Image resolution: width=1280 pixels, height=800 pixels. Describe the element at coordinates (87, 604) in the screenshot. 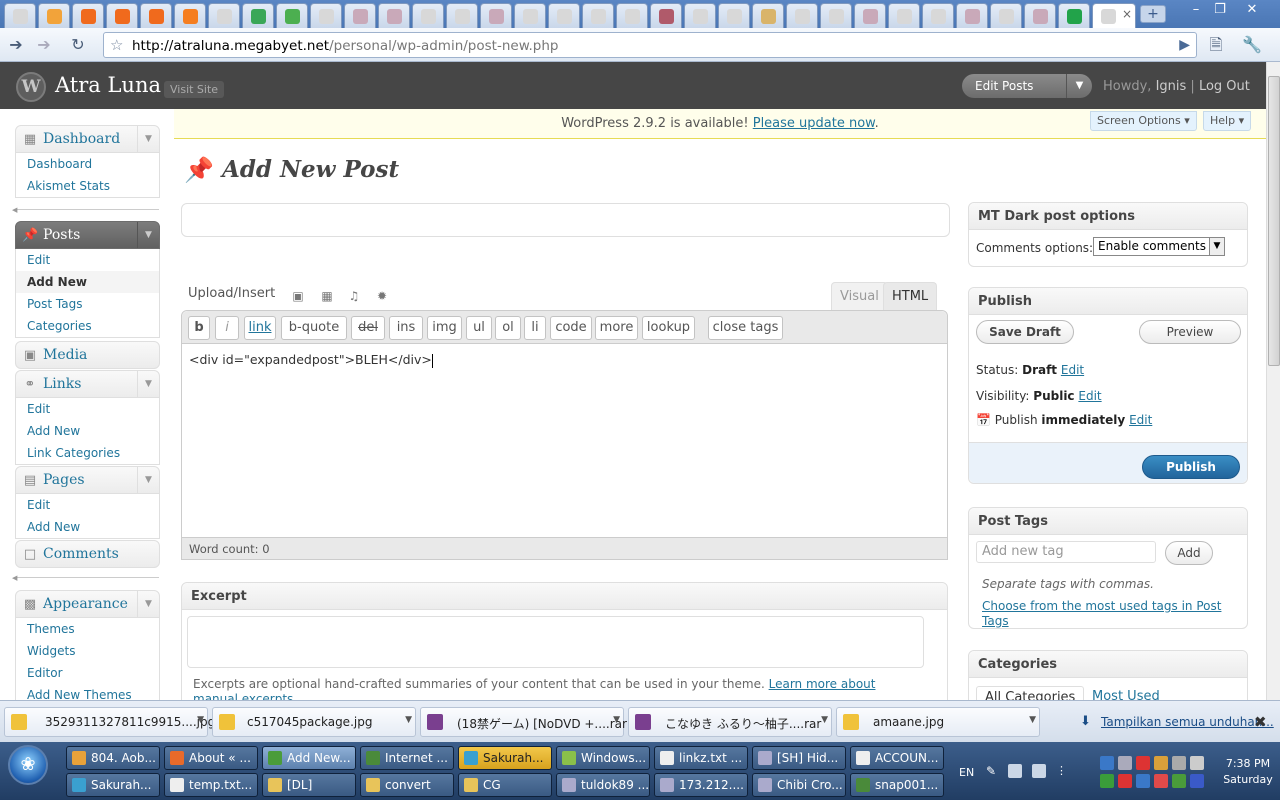

I see `menu-appearance: ▩ Appearance ▼` at that location.